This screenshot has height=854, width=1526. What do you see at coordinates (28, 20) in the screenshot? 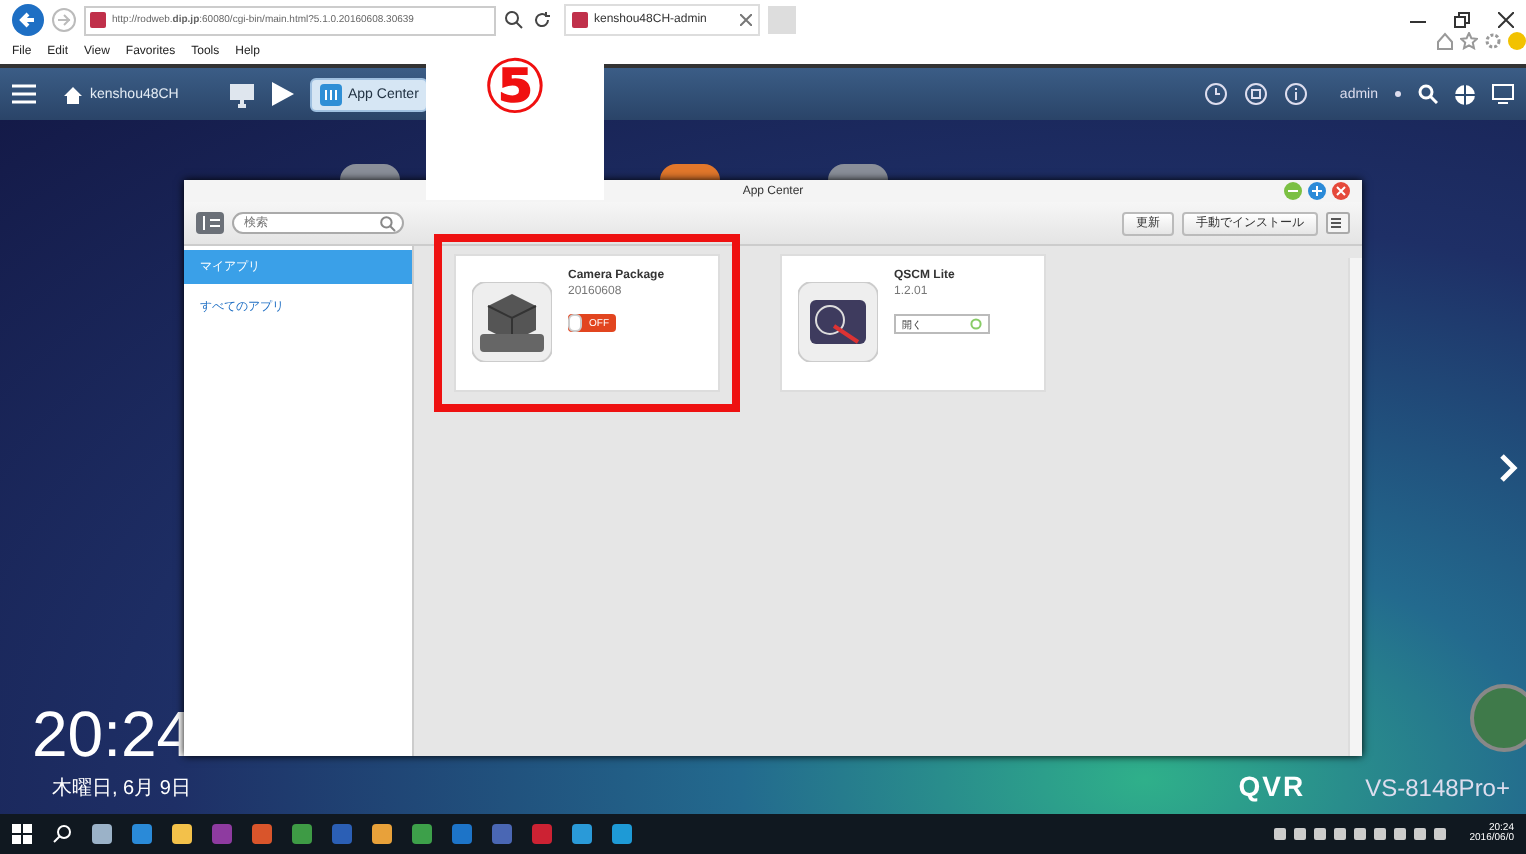
I see `back-icon` at bounding box center [28, 20].